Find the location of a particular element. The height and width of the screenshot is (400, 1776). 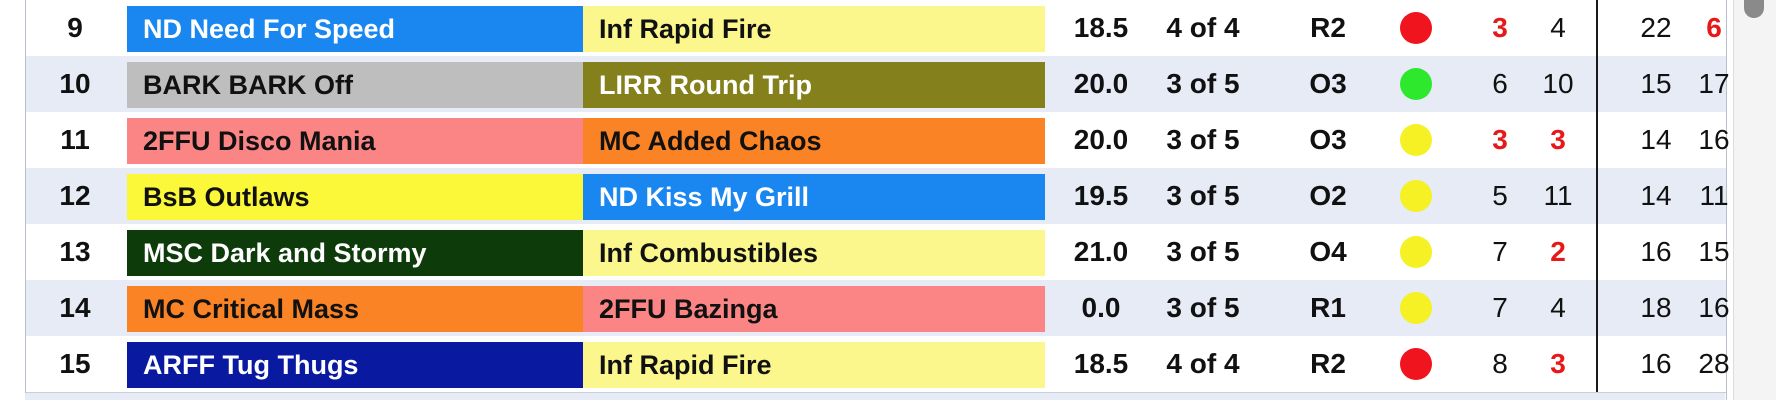

row-number: 10 is located at coordinates (75, 83).